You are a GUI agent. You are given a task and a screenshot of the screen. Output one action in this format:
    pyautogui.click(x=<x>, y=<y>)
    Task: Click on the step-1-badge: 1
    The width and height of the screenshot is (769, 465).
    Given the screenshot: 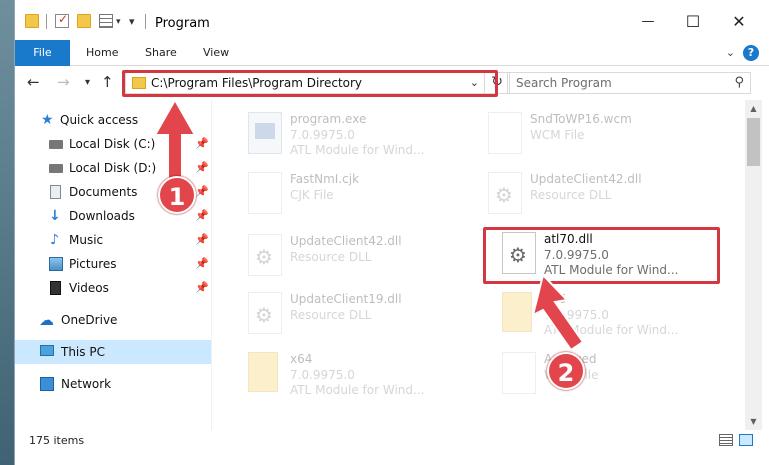 What is the action you would take?
    pyautogui.click(x=177, y=195)
    